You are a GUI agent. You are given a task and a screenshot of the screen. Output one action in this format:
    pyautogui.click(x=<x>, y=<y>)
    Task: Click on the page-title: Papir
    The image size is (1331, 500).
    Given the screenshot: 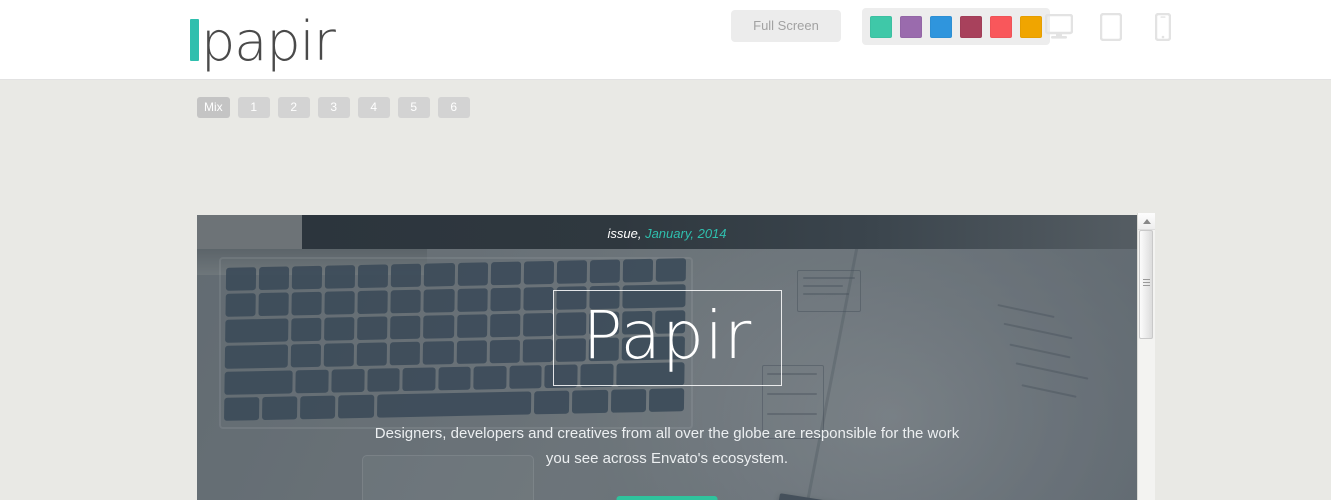 What is the action you would take?
    pyautogui.click(x=667, y=335)
    